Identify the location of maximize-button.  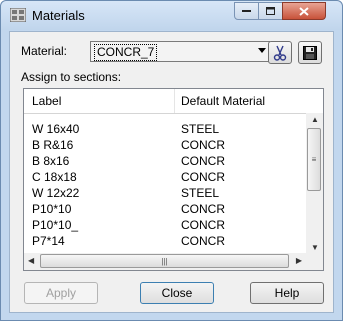
(270, 11).